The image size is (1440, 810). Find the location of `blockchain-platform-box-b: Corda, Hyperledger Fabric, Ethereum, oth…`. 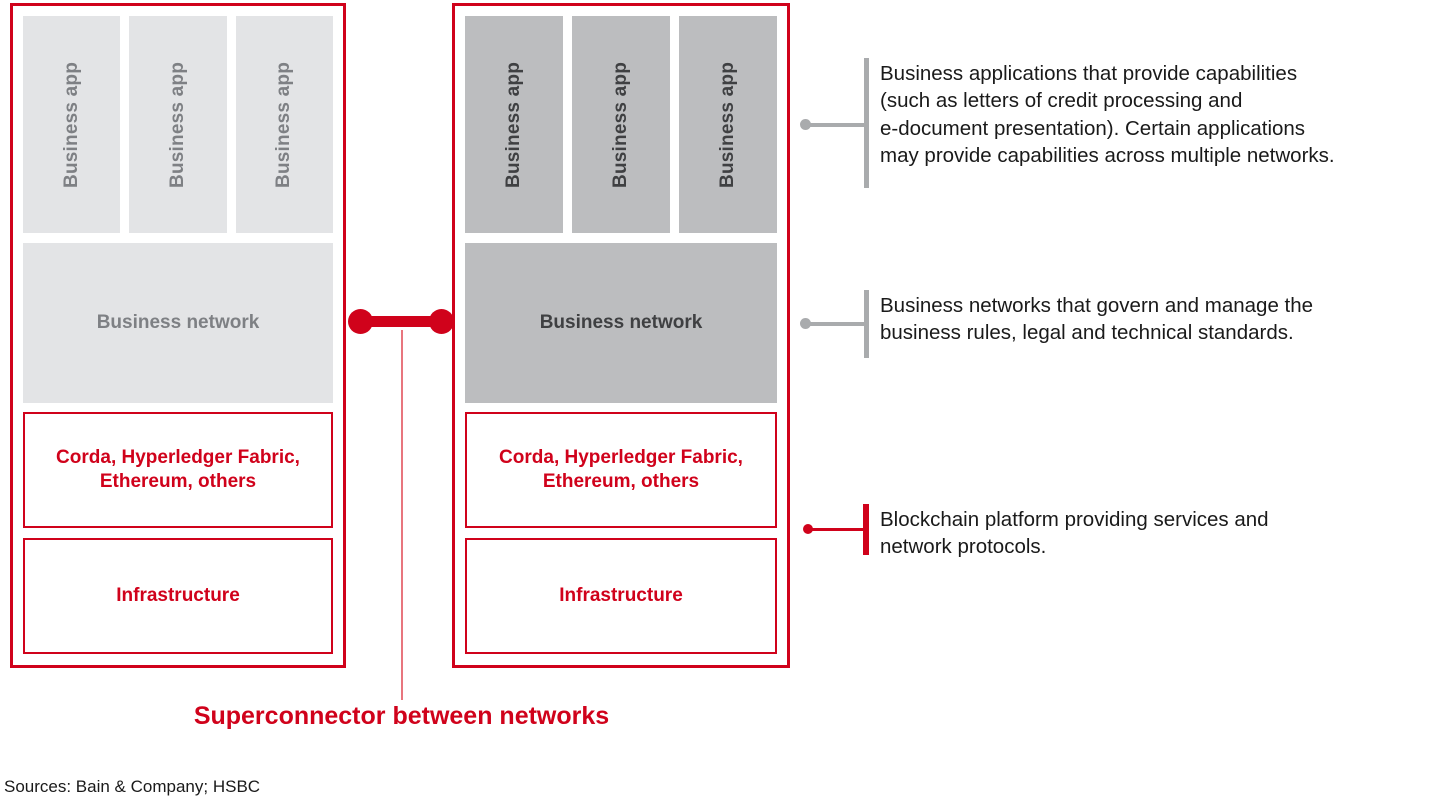

blockchain-platform-box-b: Corda, Hyperledger Fabric, Ethereum, oth… is located at coordinates (621, 470).